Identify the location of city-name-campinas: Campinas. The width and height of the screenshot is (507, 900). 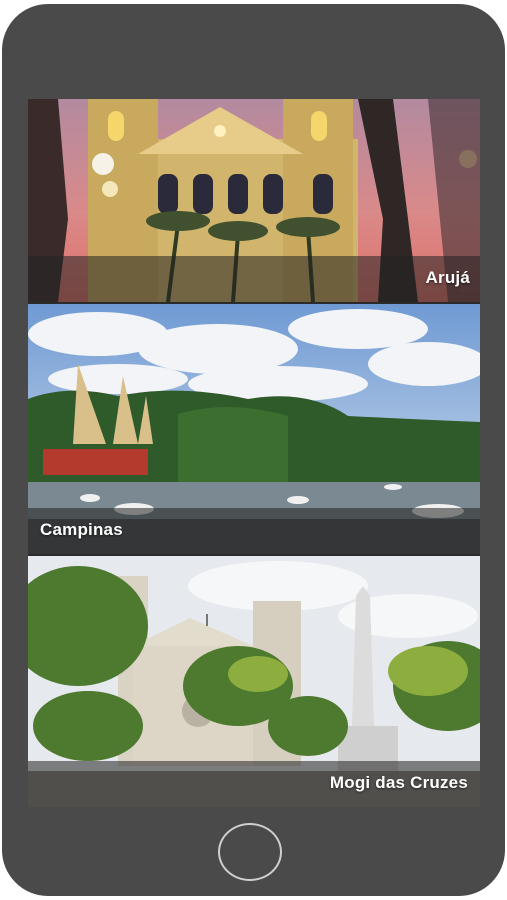
(81, 529).